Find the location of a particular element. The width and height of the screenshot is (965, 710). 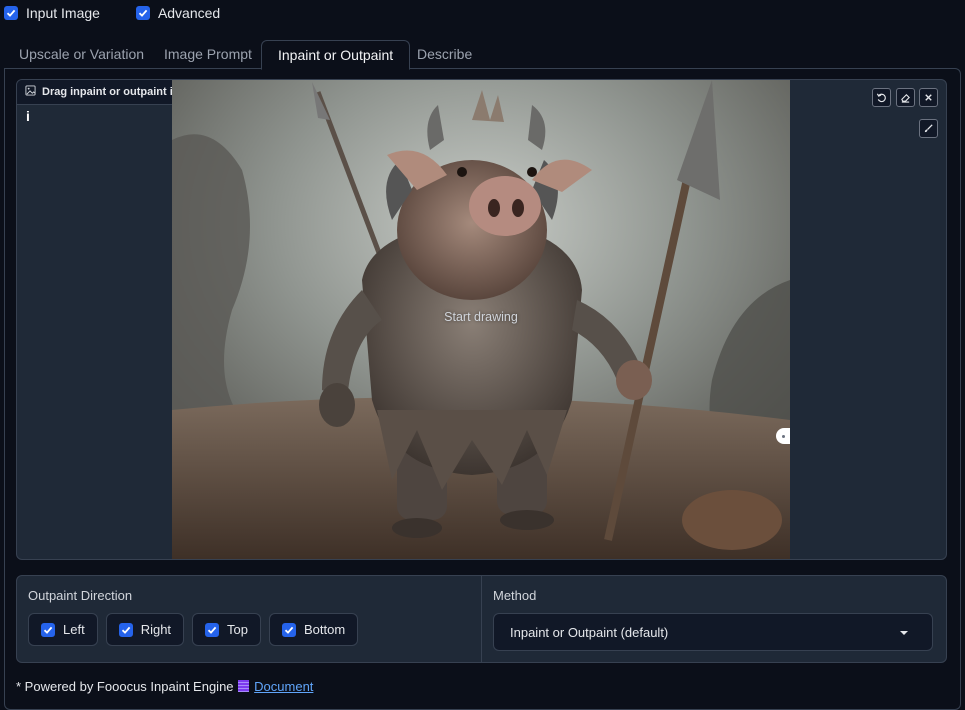

method-group: Method Inpaint or Outpaint (default) is located at coordinates (714, 619).